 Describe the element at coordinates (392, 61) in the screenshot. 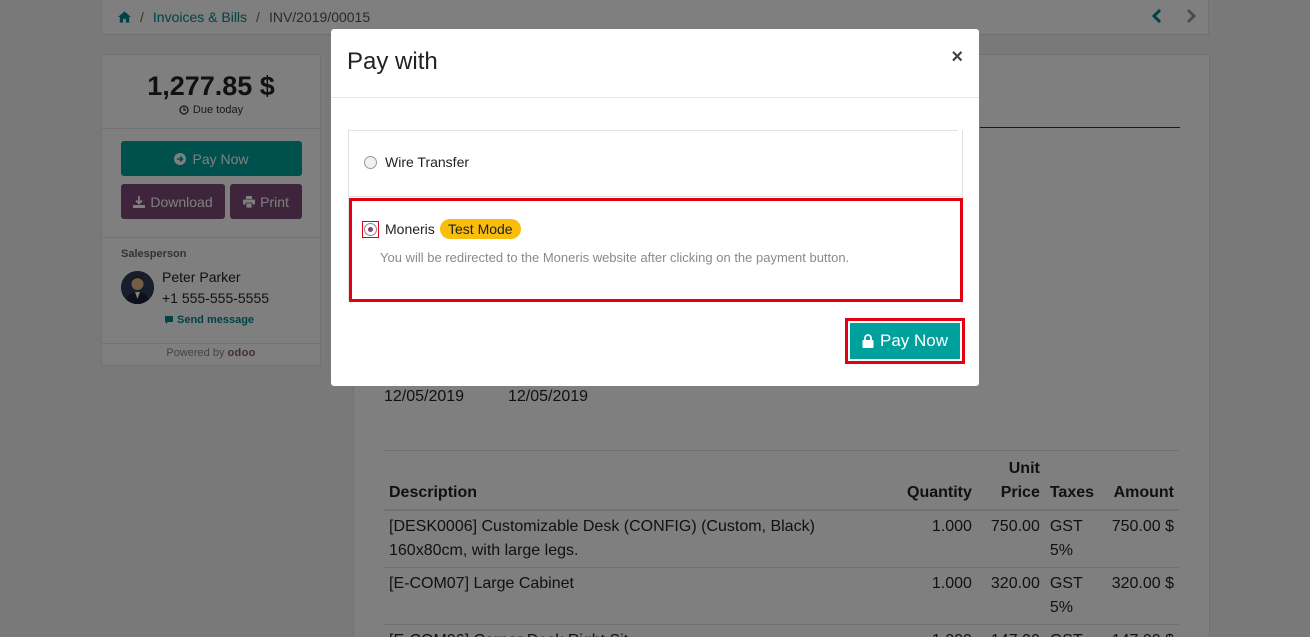

I see `modal-title: Pay with` at that location.